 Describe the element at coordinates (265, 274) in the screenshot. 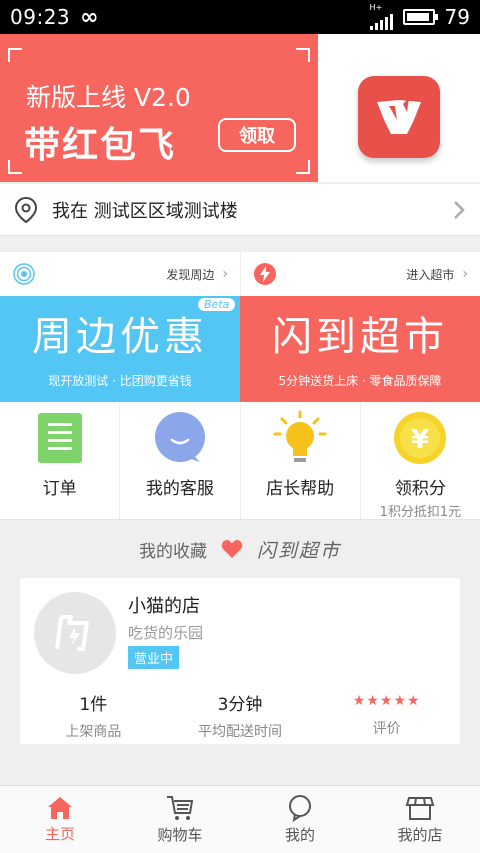

I see `lightning-icon` at that location.